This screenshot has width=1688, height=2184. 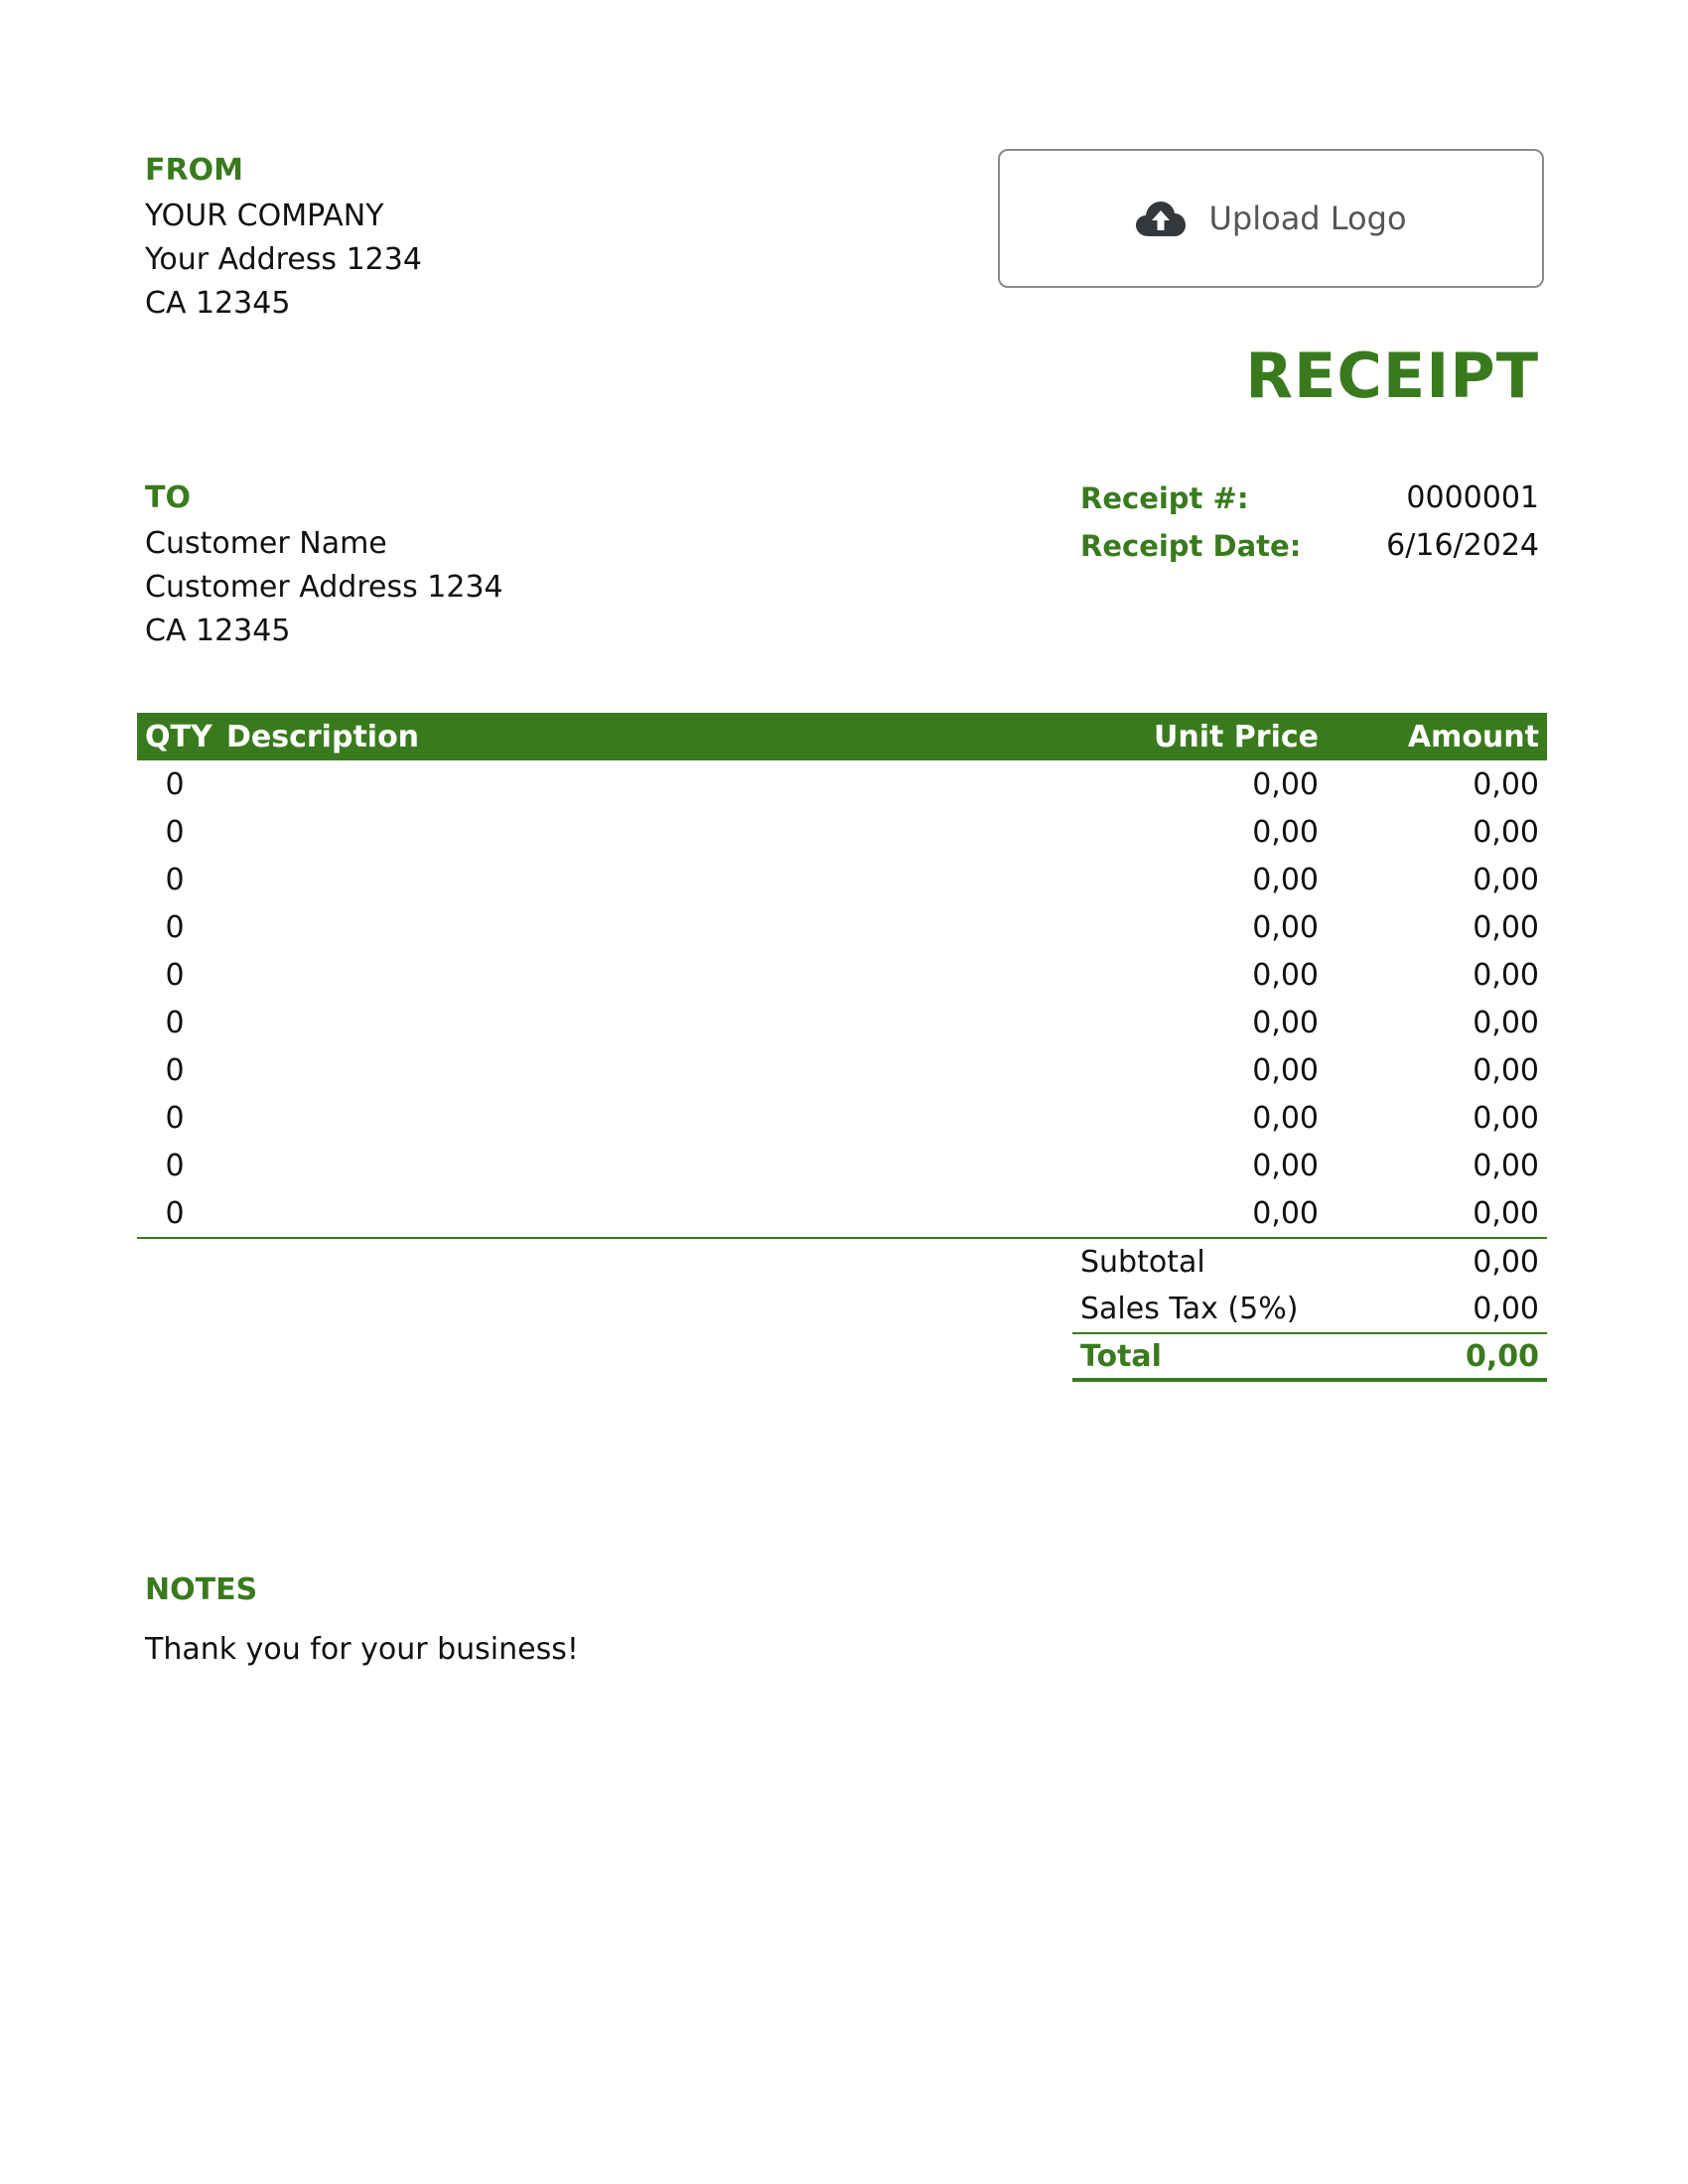 I want to click on header-amount: Amount, so click(x=1473, y=736).